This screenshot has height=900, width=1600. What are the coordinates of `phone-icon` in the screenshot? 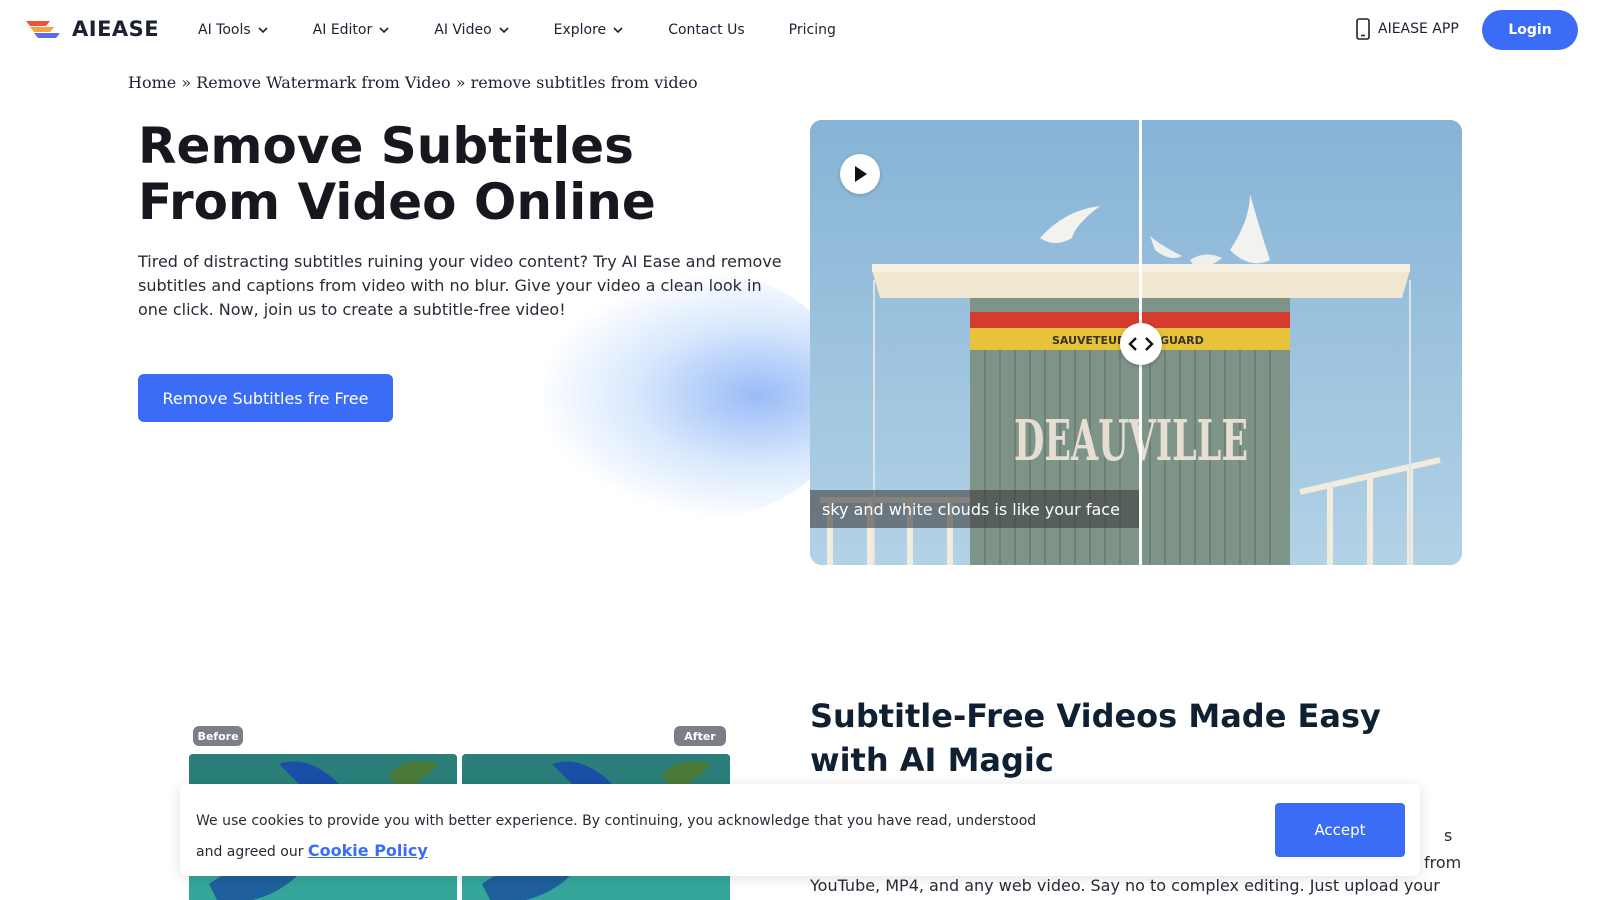 It's located at (1363, 29).